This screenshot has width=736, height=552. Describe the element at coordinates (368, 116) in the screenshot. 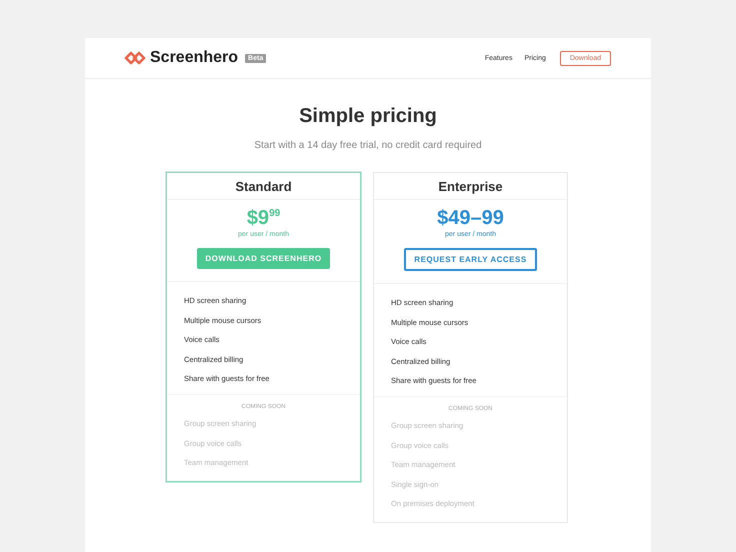

I see `page-title: Simple pricing` at that location.